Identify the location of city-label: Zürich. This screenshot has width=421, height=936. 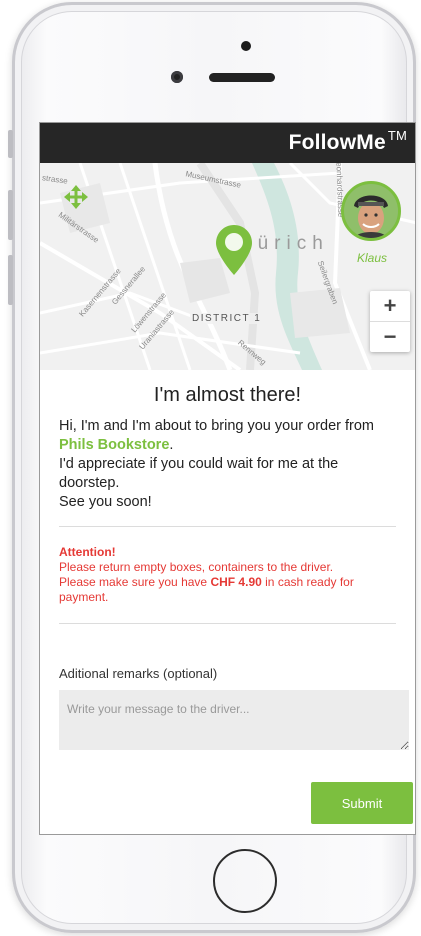
(284, 243).